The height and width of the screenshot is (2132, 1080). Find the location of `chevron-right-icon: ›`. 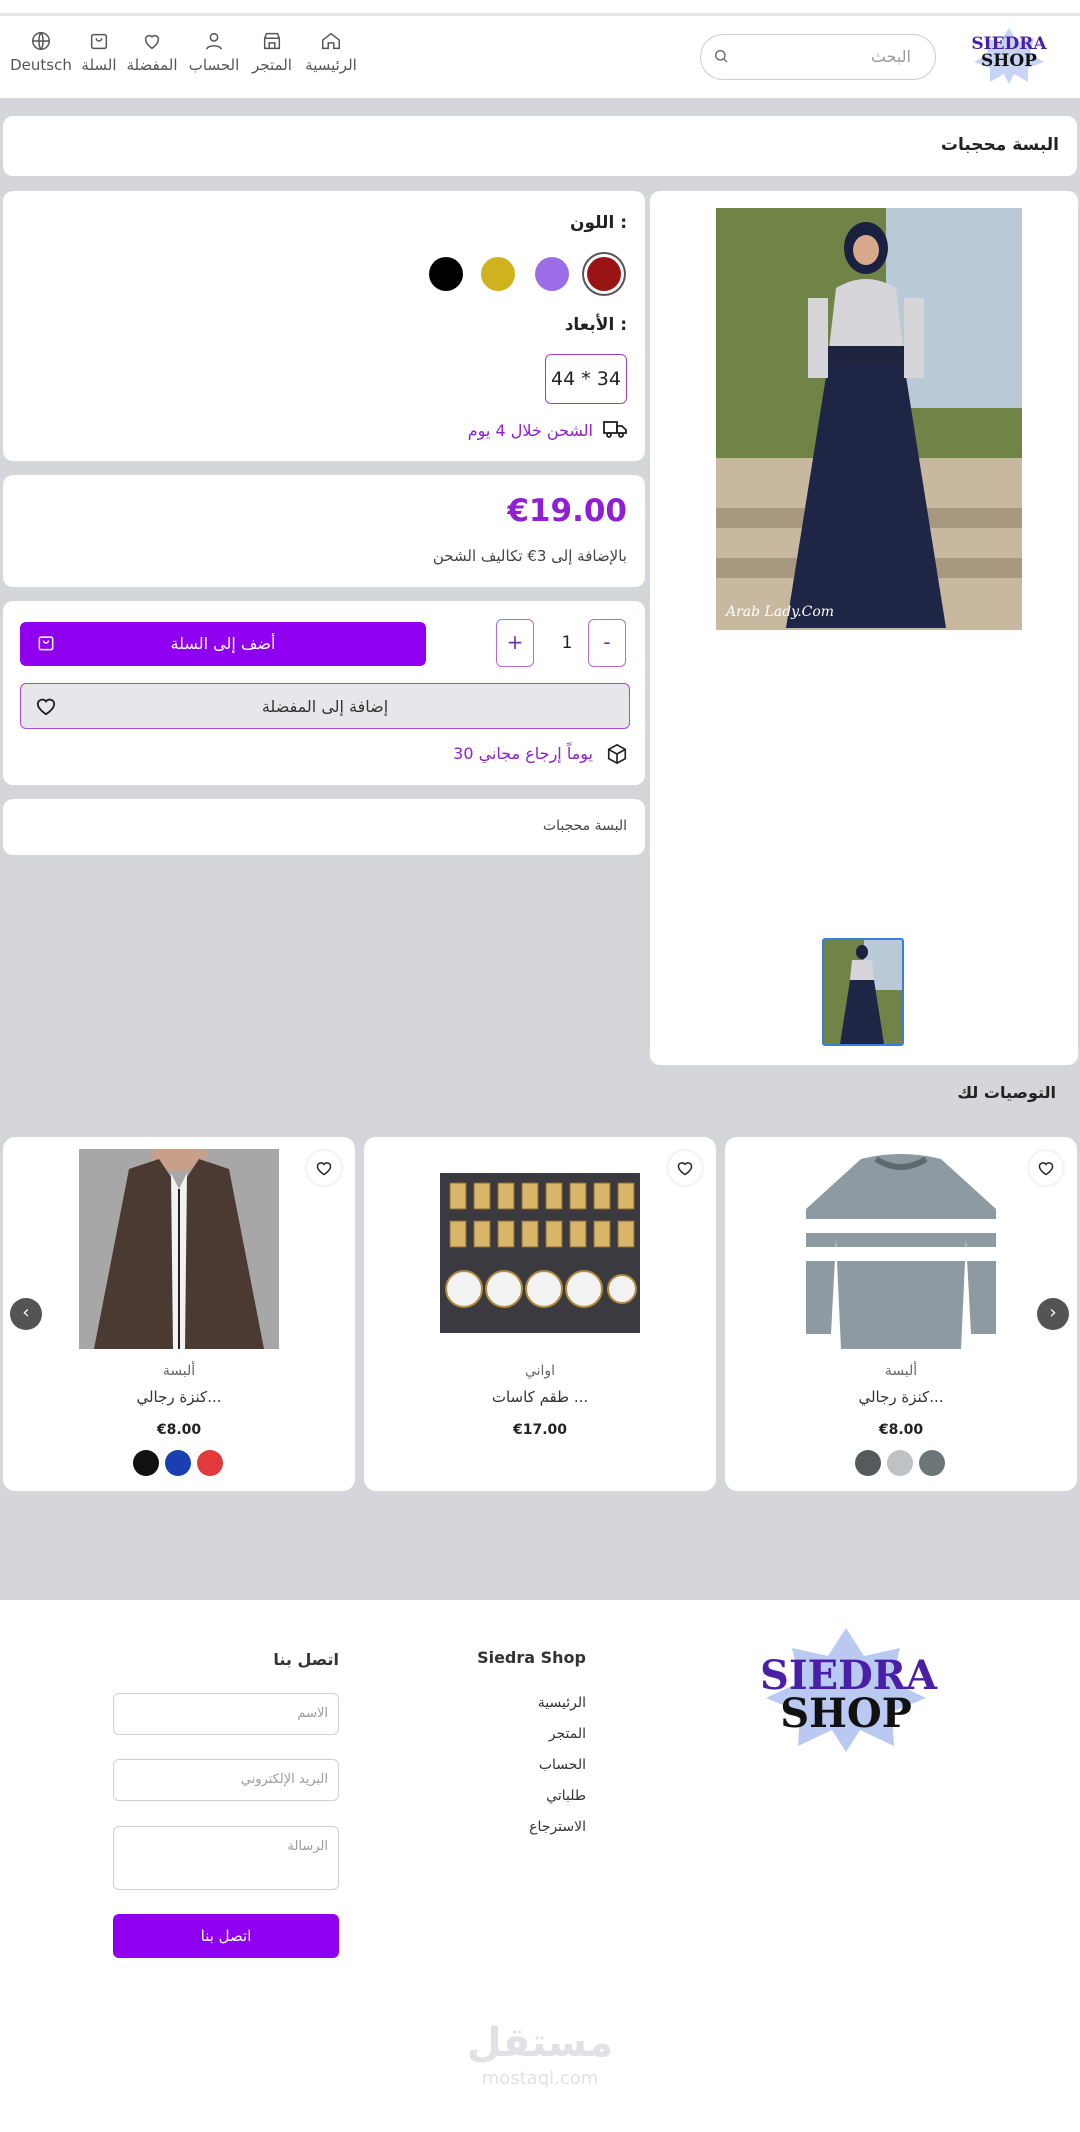

chevron-right-icon: › is located at coordinates (1053, 1312).